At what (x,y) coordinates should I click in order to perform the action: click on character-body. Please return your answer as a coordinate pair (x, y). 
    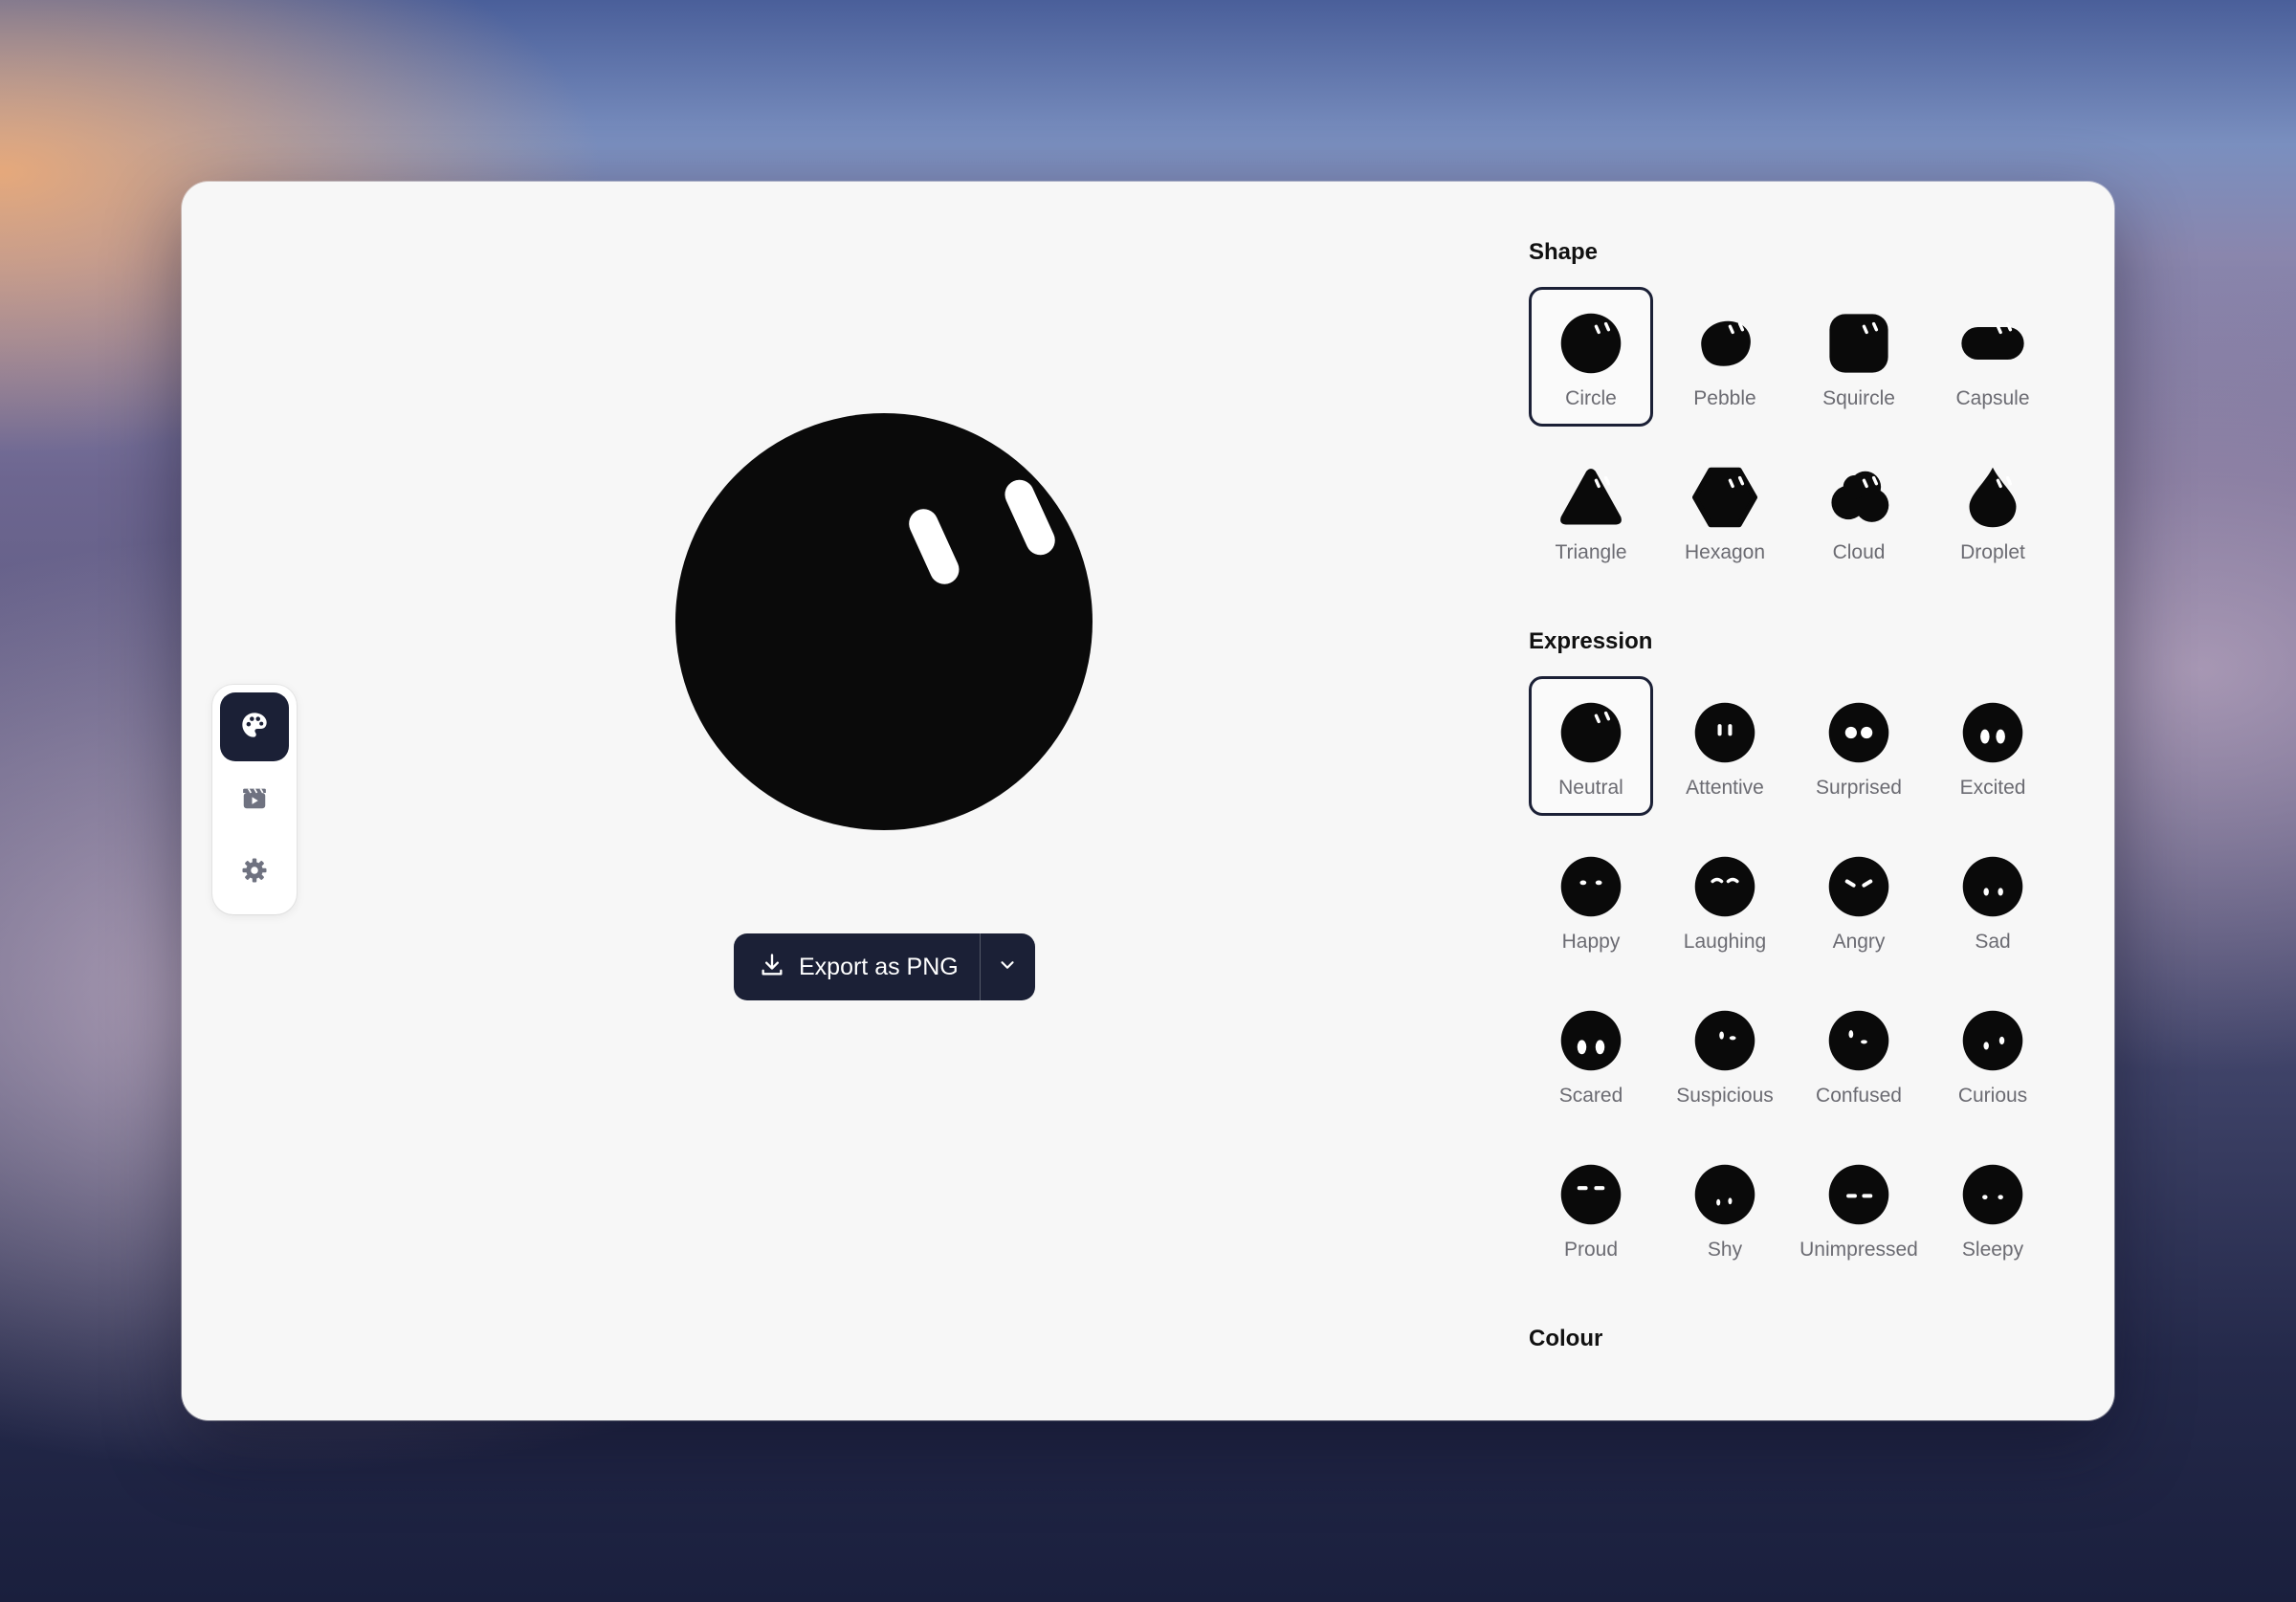
    Looking at the image, I should click on (884, 621).